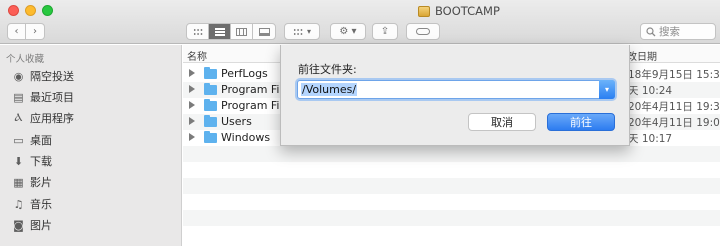 The width and height of the screenshot is (720, 246). What do you see at coordinates (18, 97) in the screenshot?
I see `recents-icon: ▤` at bounding box center [18, 97].